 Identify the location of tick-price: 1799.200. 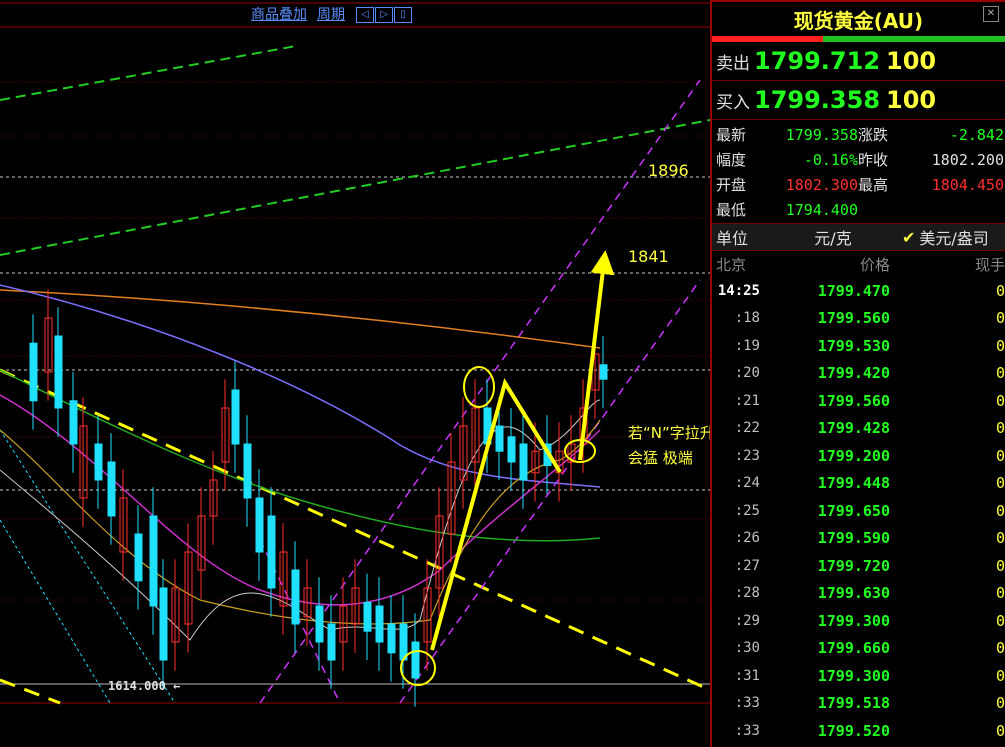
(853, 455).